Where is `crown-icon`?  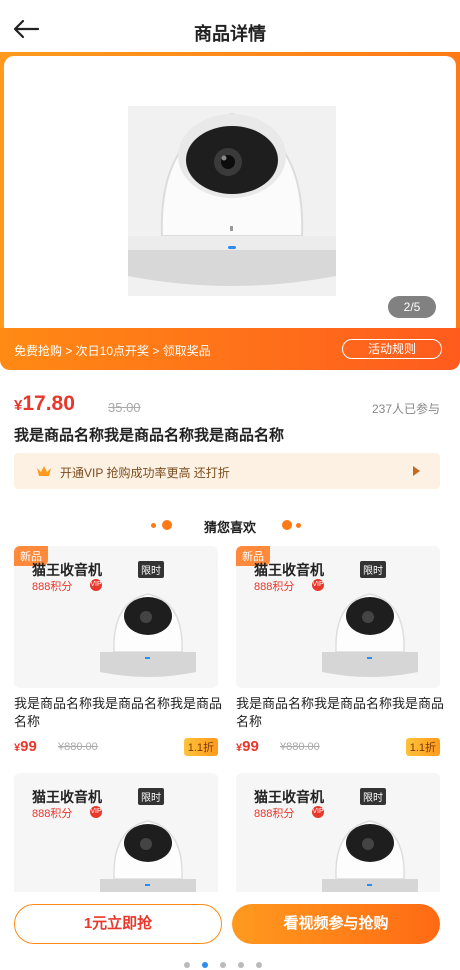 crown-icon is located at coordinates (44, 471).